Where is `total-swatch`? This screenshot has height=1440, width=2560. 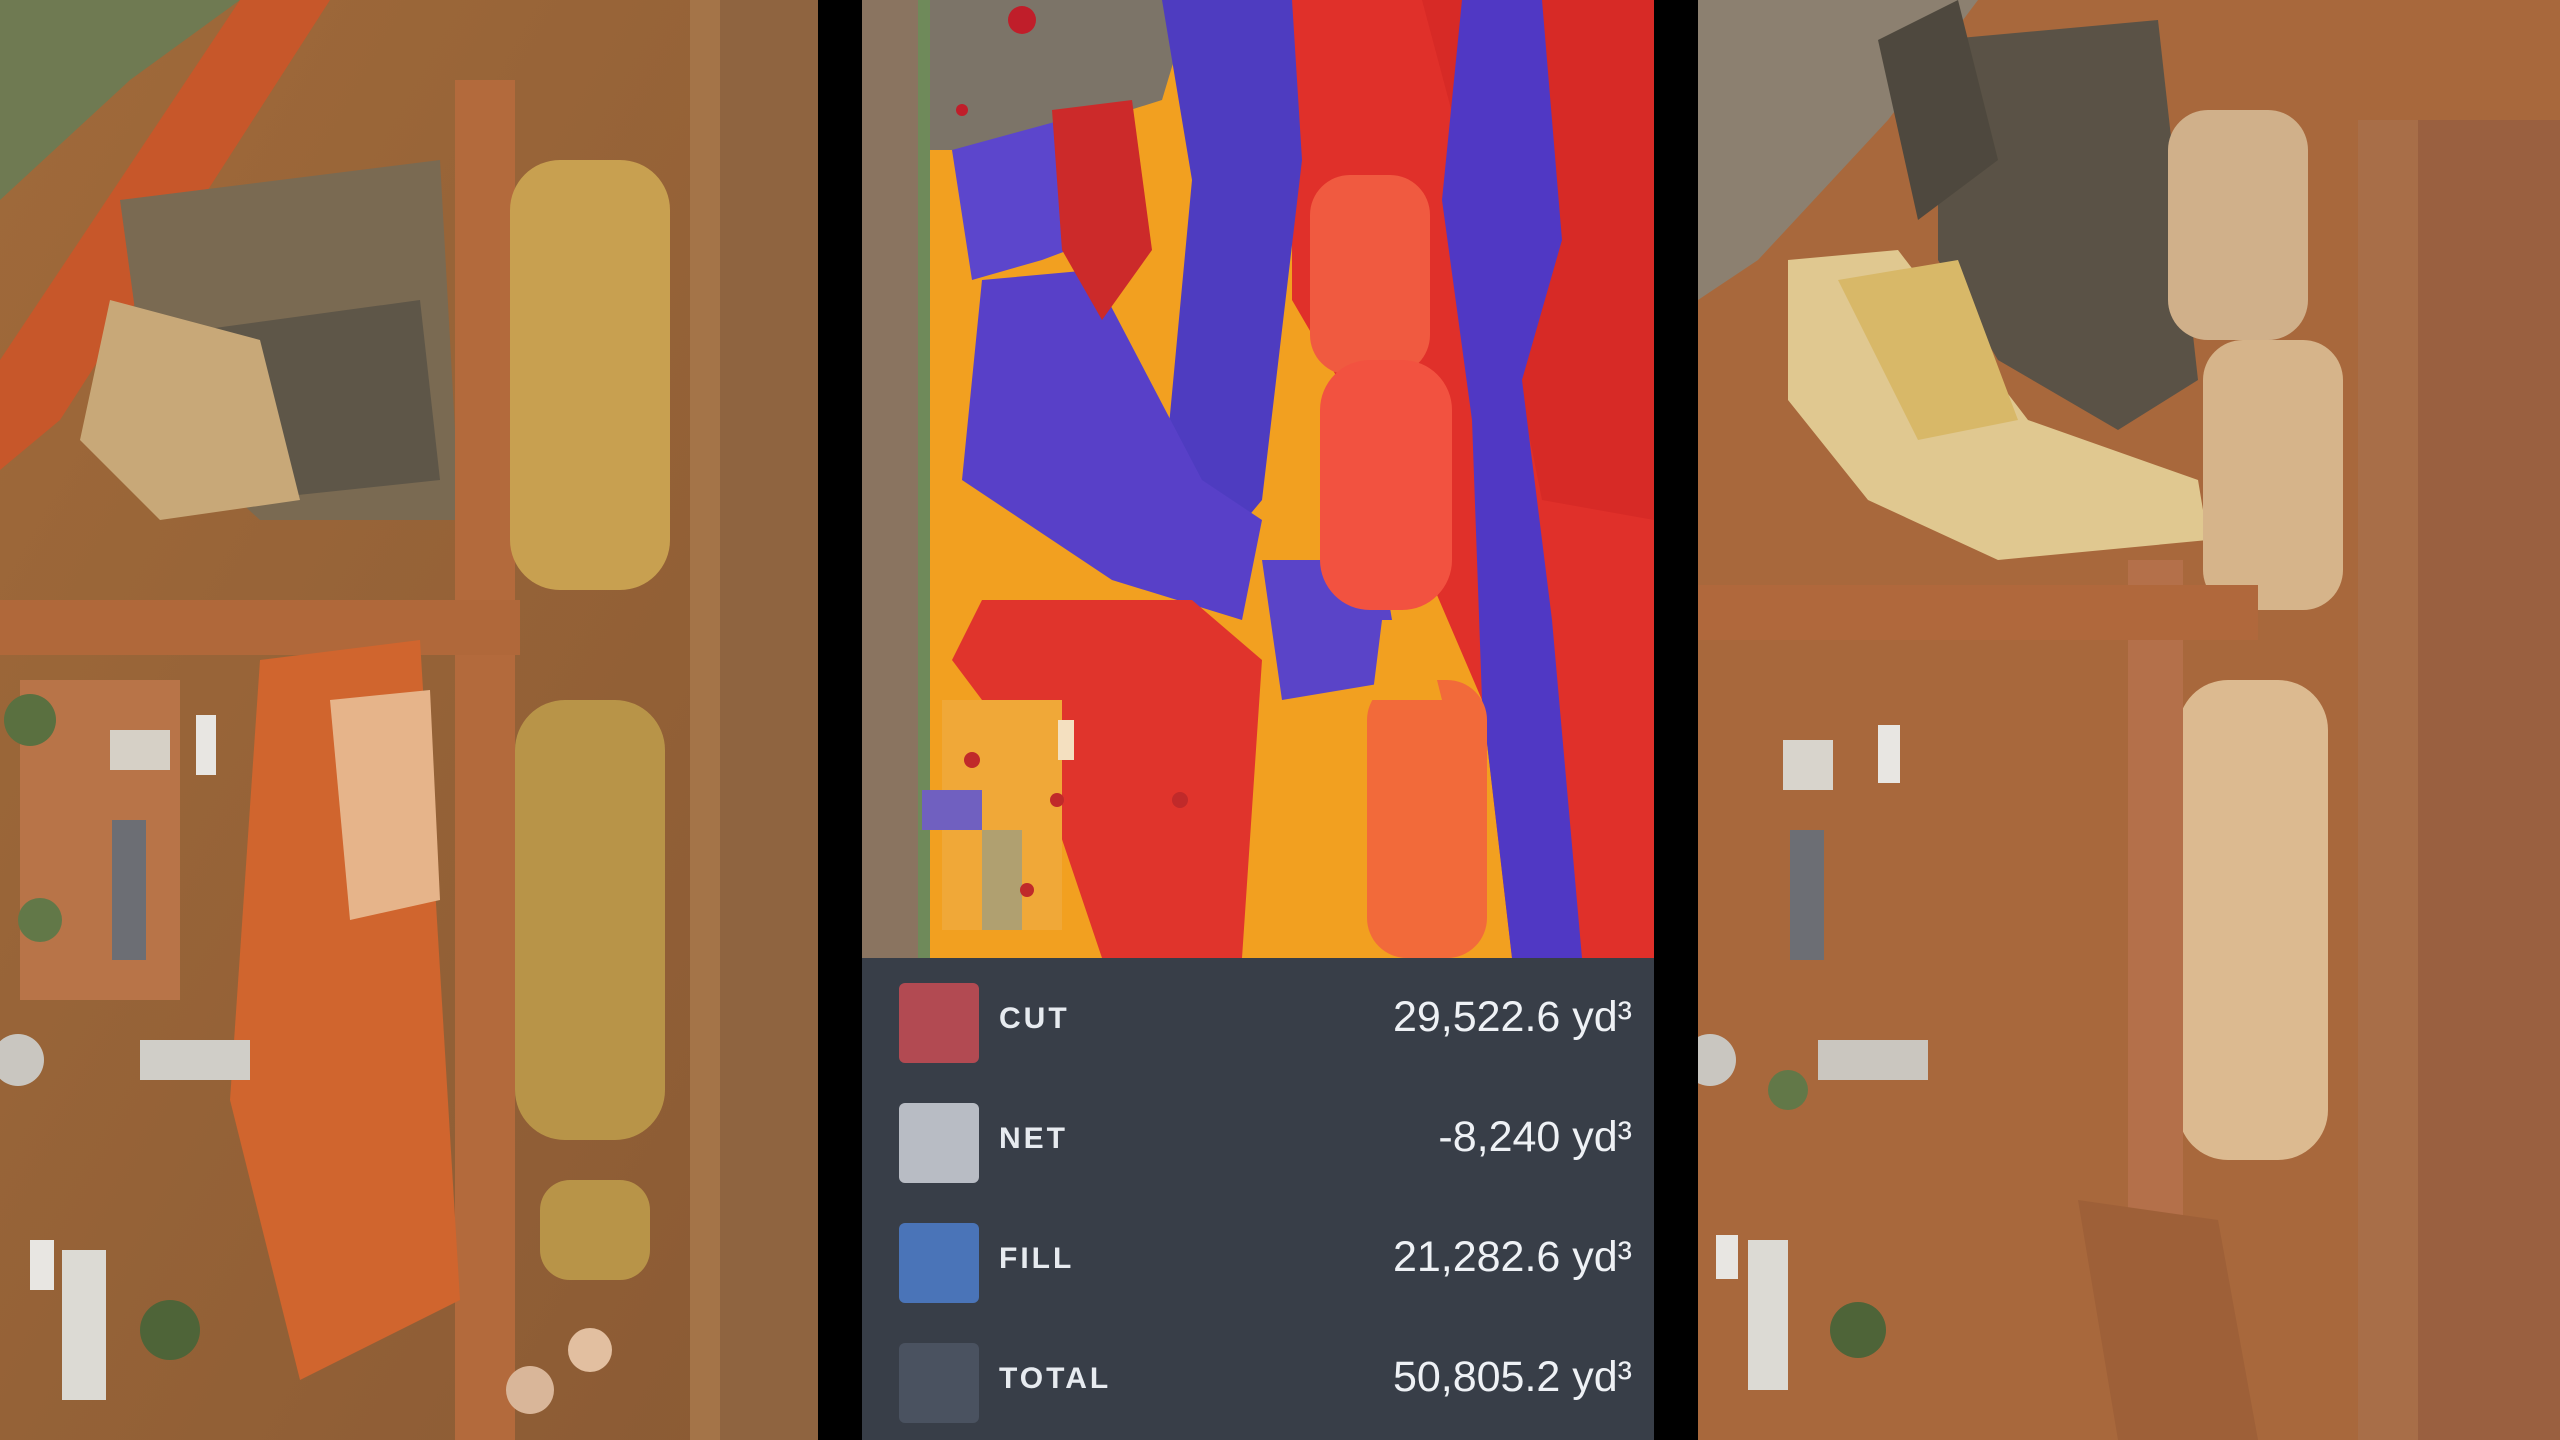
total-swatch is located at coordinates (939, 1383).